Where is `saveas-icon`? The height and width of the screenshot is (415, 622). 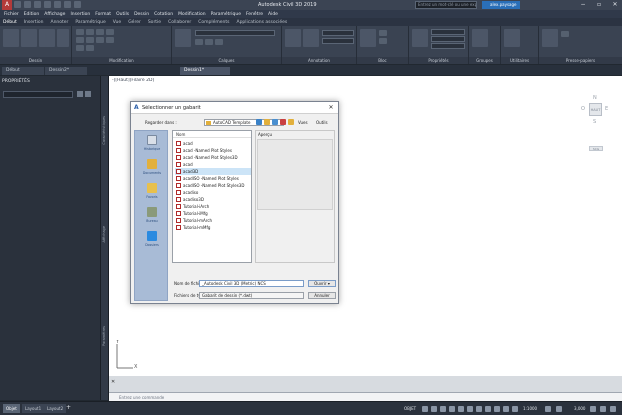 saveas-icon is located at coordinates (47, 4).